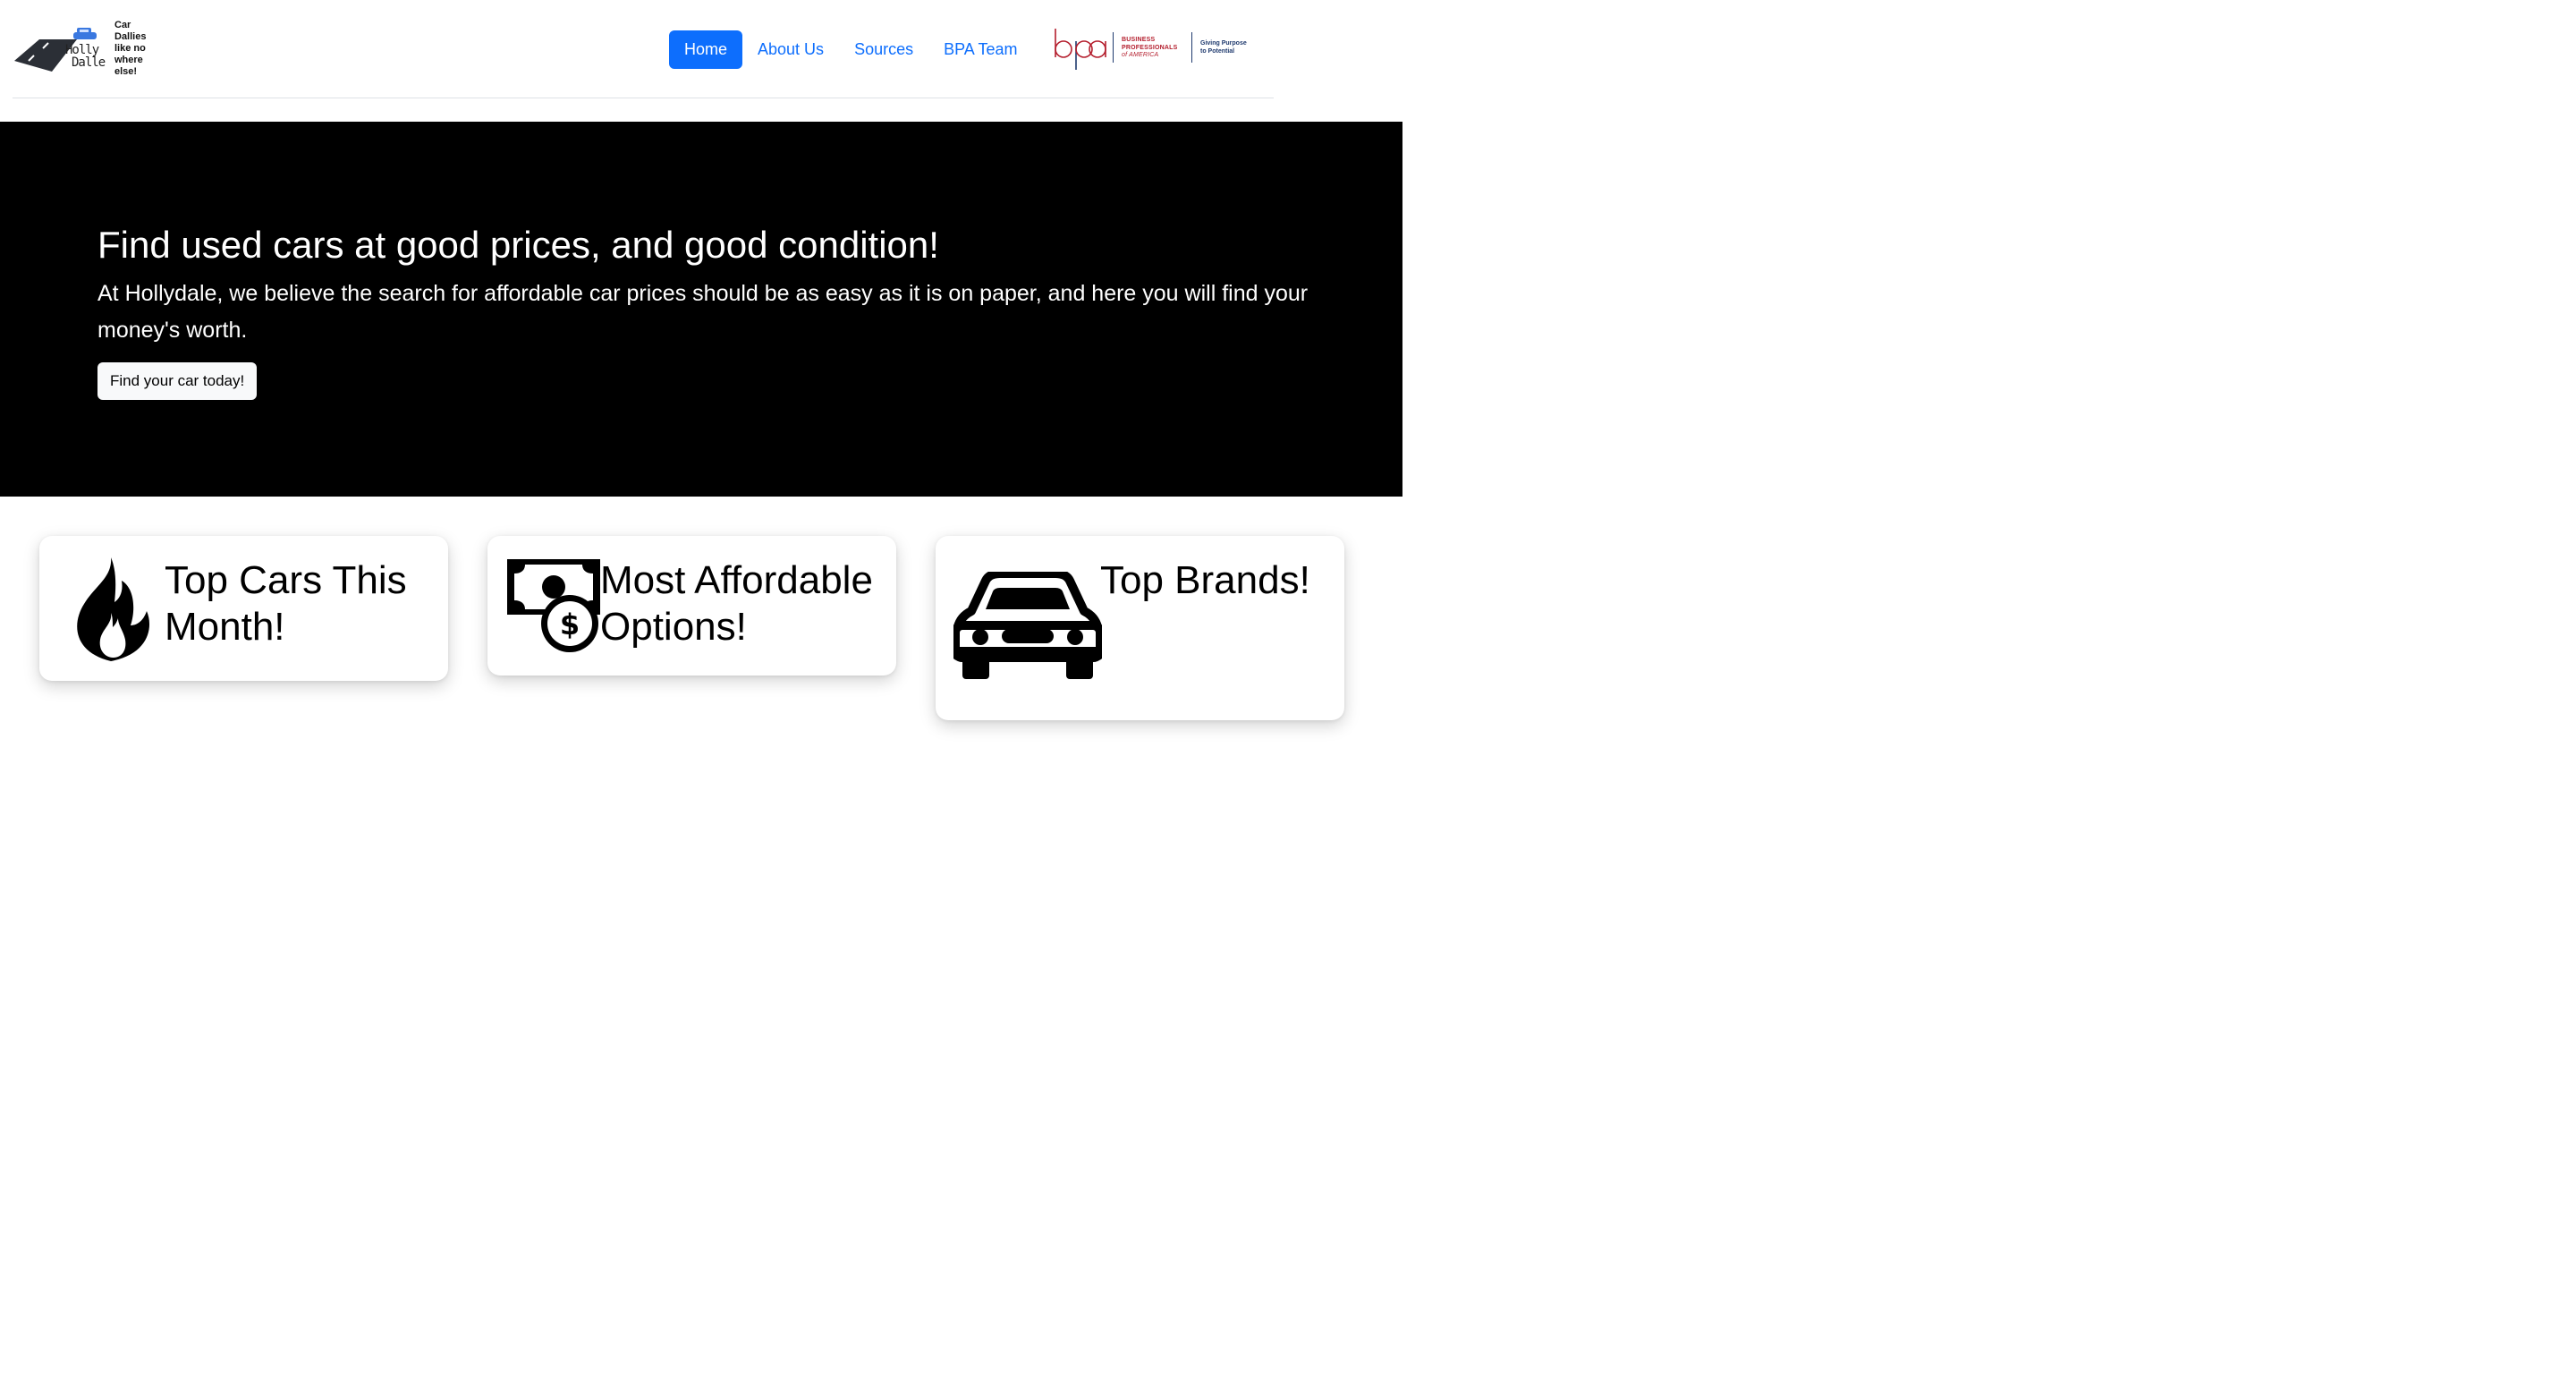 The image size is (2576, 1385). I want to click on card-top-cars: Top Cars This Month!, so click(243, 608).